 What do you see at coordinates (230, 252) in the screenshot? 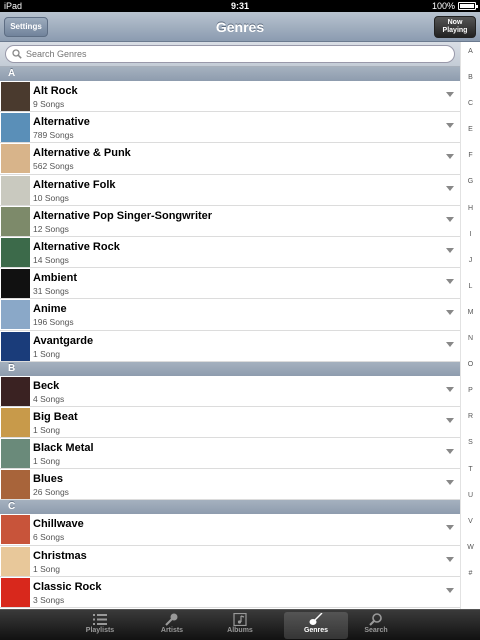
I see `genre-row: Alternative Rock 14 Songs` at bounding box center [230, 252].